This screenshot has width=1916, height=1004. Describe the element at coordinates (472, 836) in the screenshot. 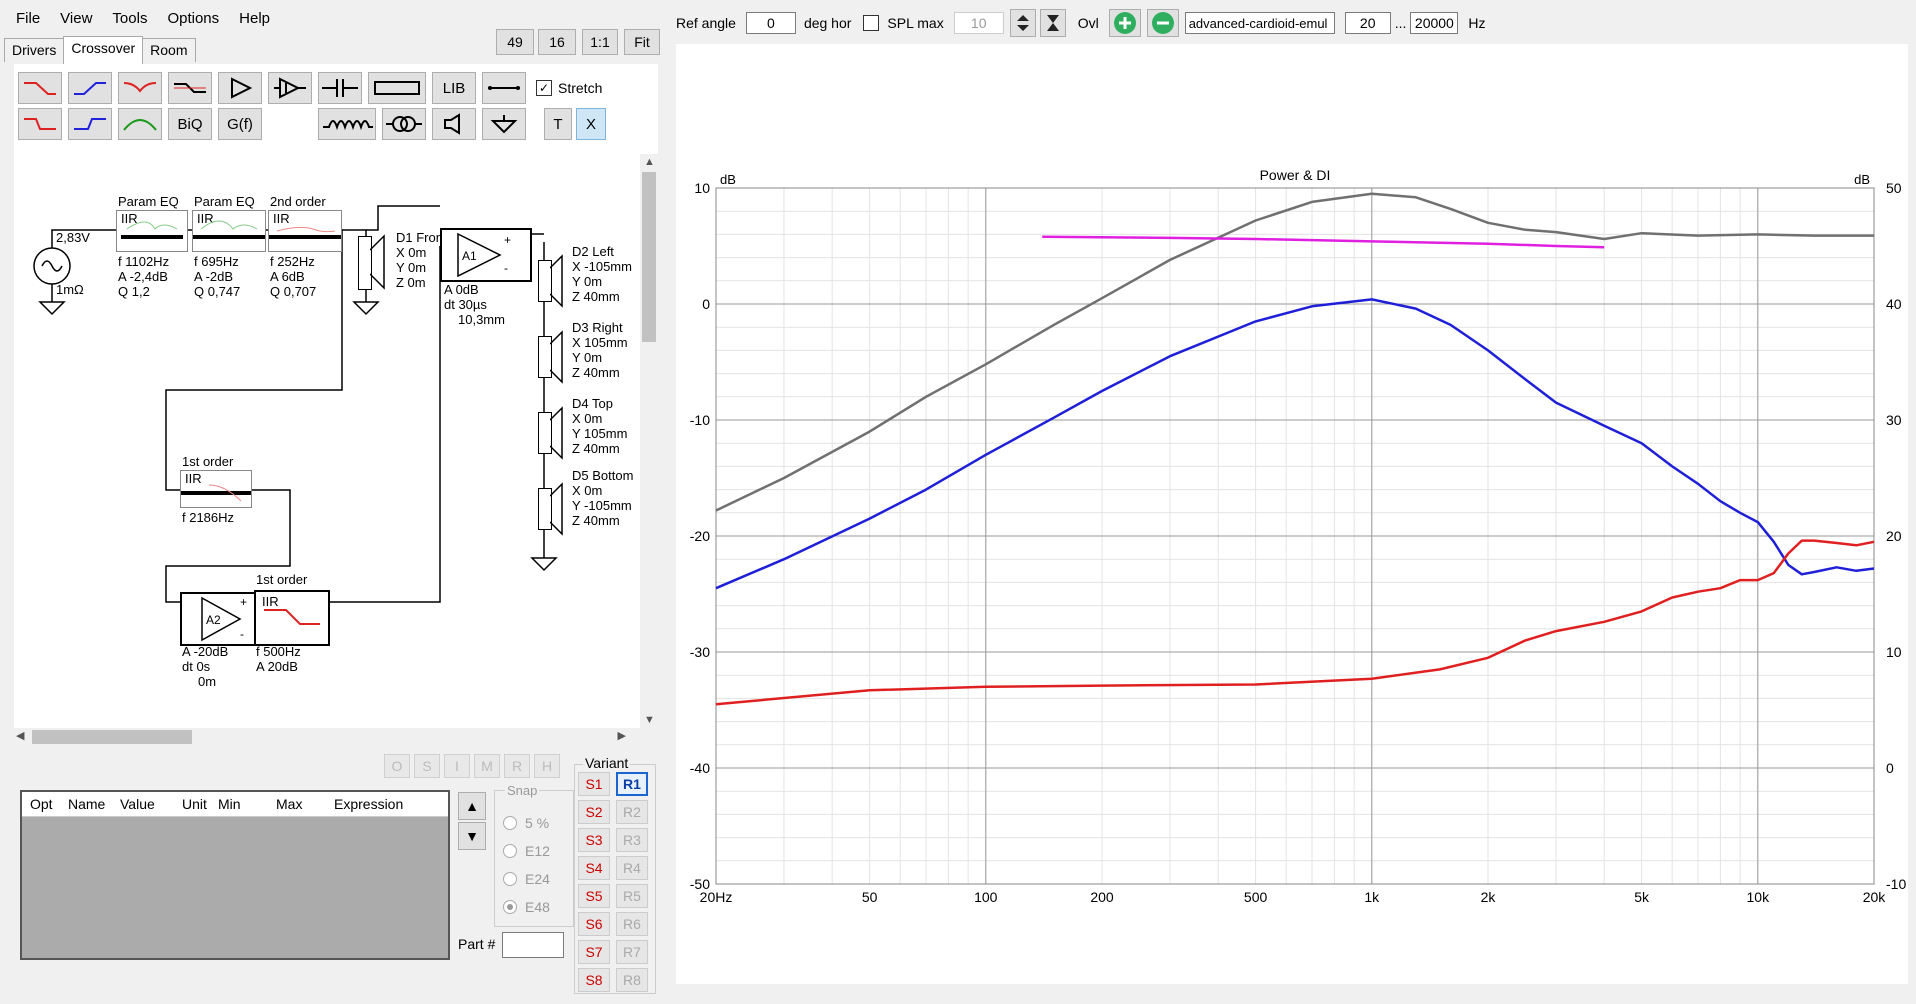

I see `move-down-button: ▼` at that location.